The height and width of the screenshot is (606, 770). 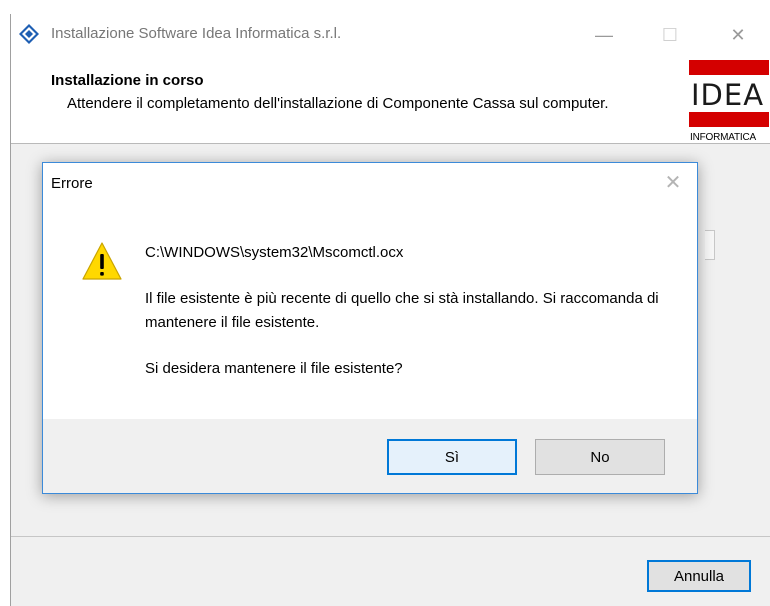 I want to click on maximize-button: ☐, so click(x=670, y=35).